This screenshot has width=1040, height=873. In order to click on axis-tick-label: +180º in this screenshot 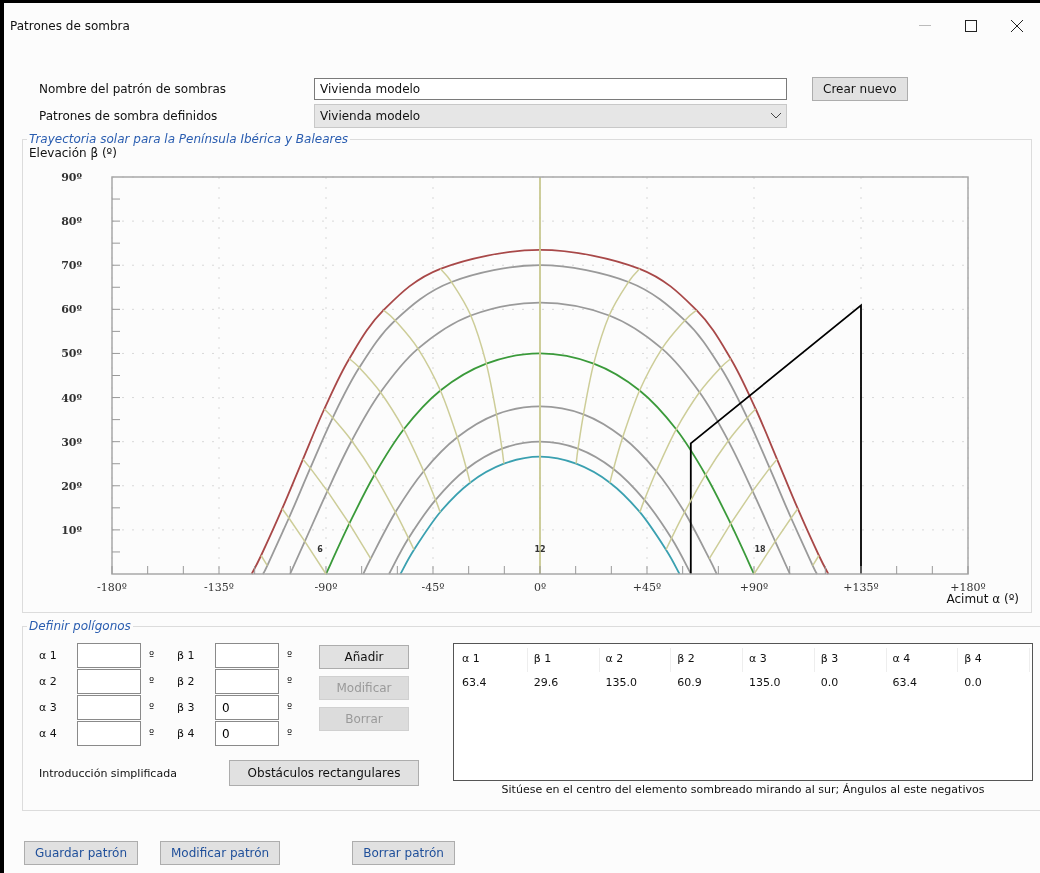, I will do `click(968, 587)`.